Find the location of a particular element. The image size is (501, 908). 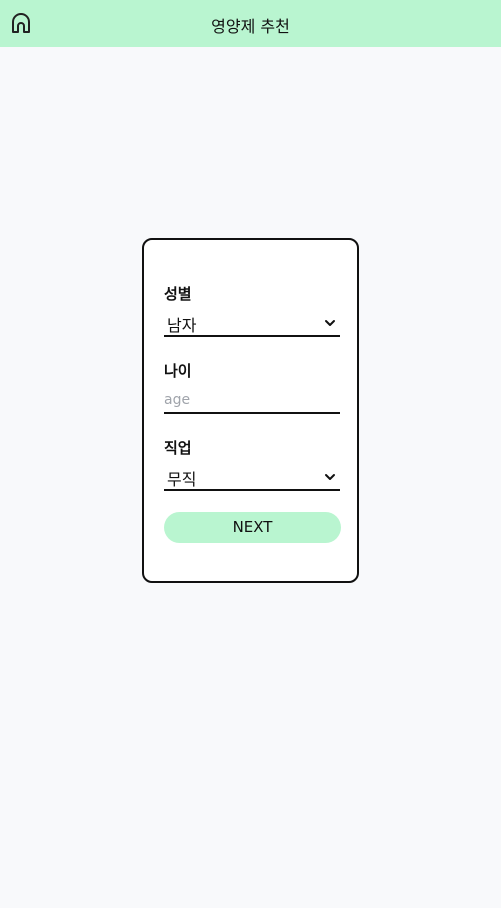

app-header: 영양제 추천 is located at coordinates (250, 23).